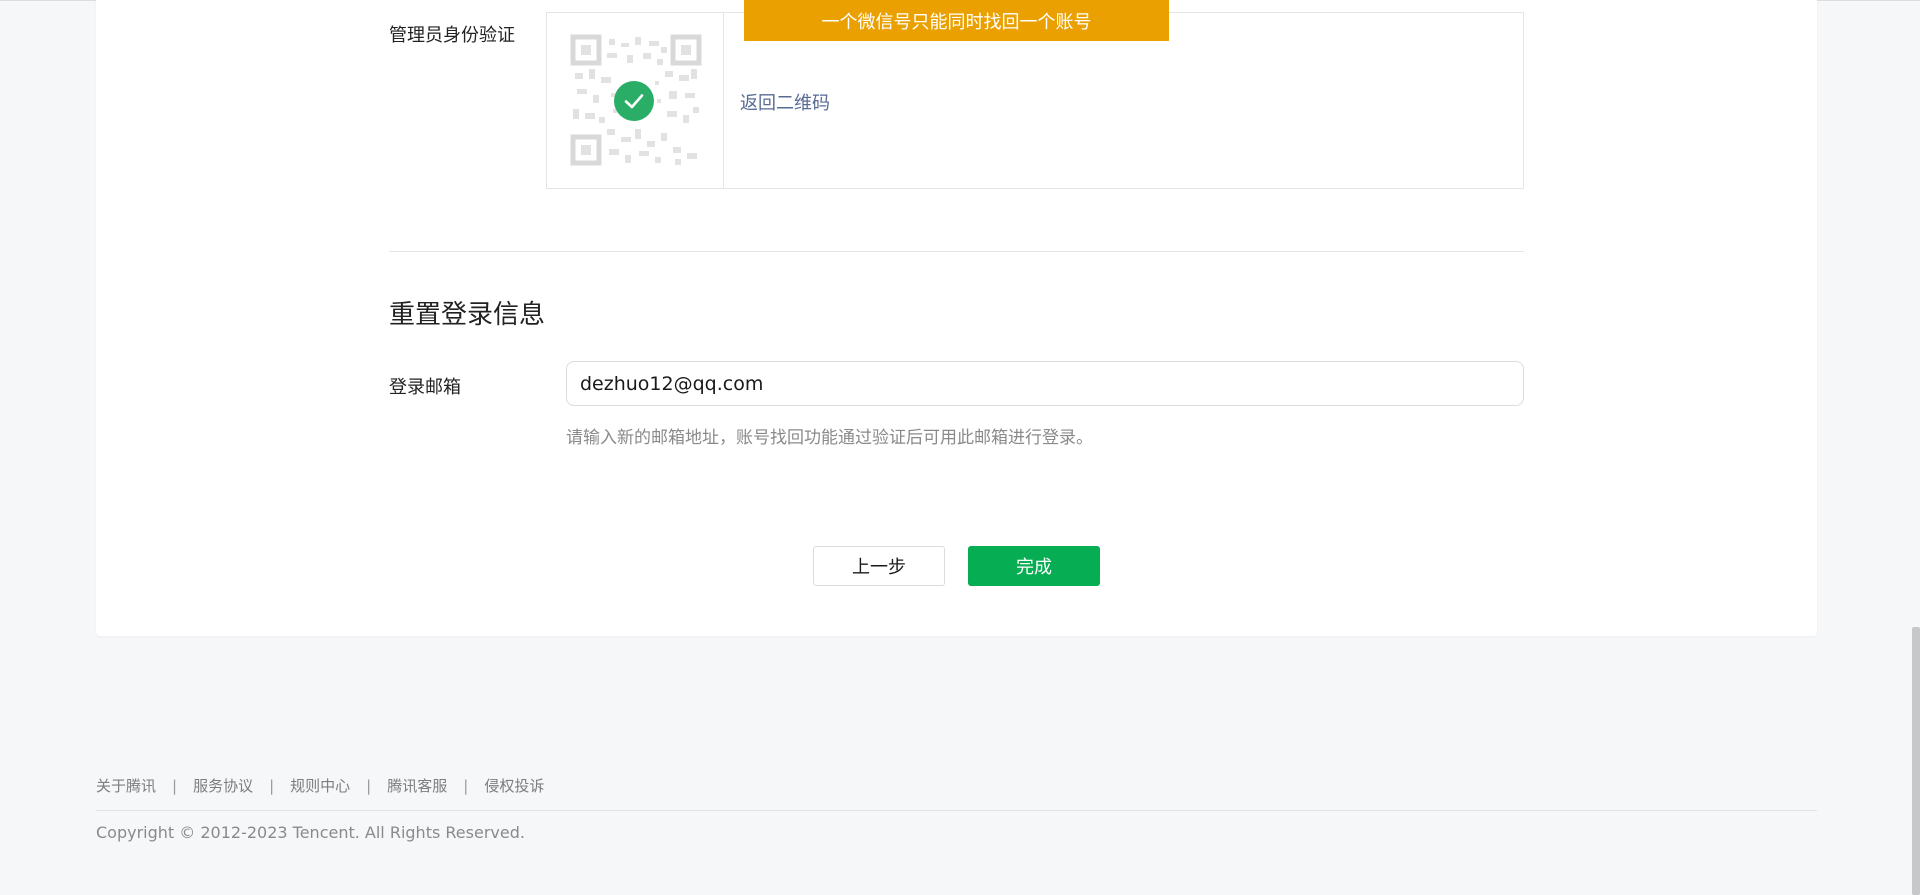  What do you see at coordinates (1916, 761) in the screenshot?
I see `scrollbar-thumb` at bounding box center [1916, 761].